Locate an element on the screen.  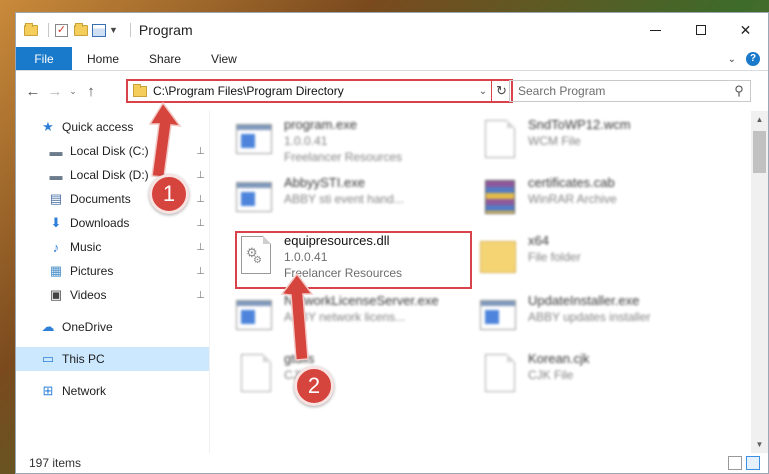
recent-locations-chevron-icon: ⌄ is located at coordinates (73, 91).